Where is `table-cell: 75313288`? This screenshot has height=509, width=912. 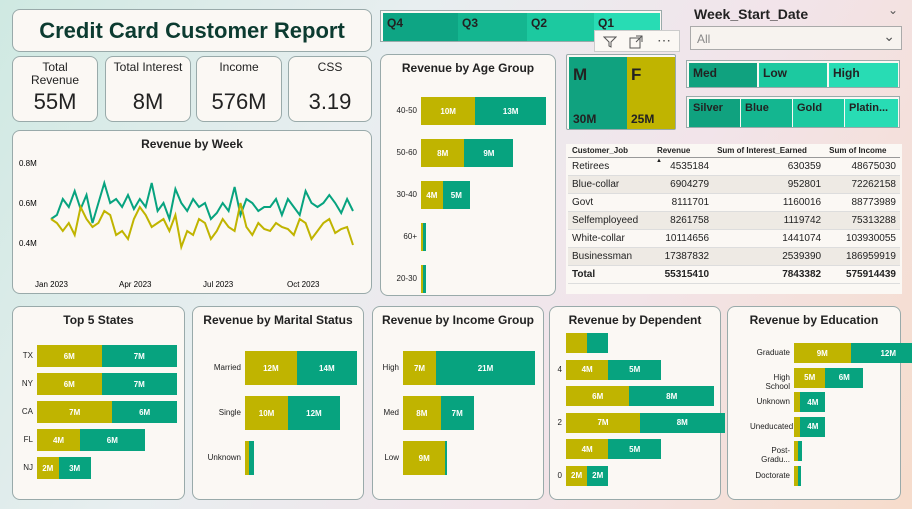 table-cell: 75313288 is located at coordinates (862, 220).